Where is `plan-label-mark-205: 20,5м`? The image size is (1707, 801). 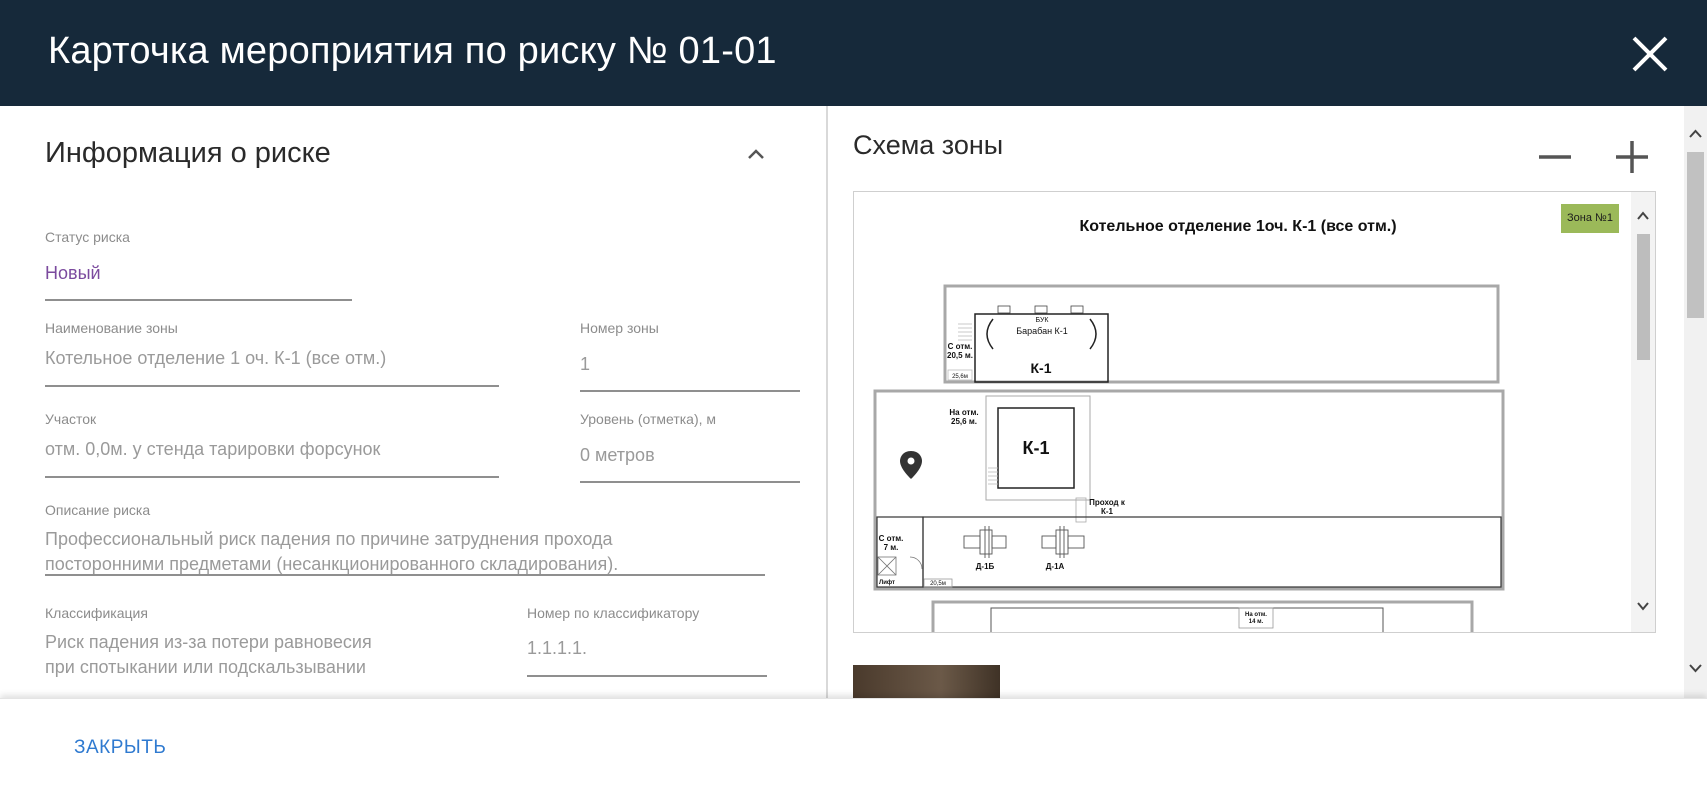 plan-label-mark-205: 20,5м is located at coordinates (938, 584).